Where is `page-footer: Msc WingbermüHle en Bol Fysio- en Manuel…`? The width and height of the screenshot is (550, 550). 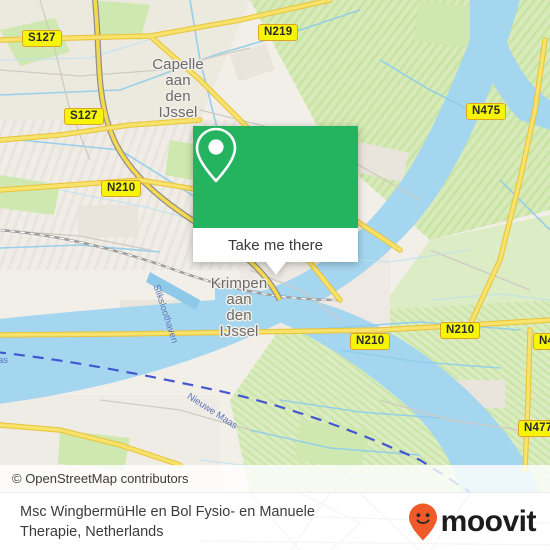
page-footer: Msc WingbermüHle en Bol Fysio- en Manuel… is located at coordinates (275, 521).